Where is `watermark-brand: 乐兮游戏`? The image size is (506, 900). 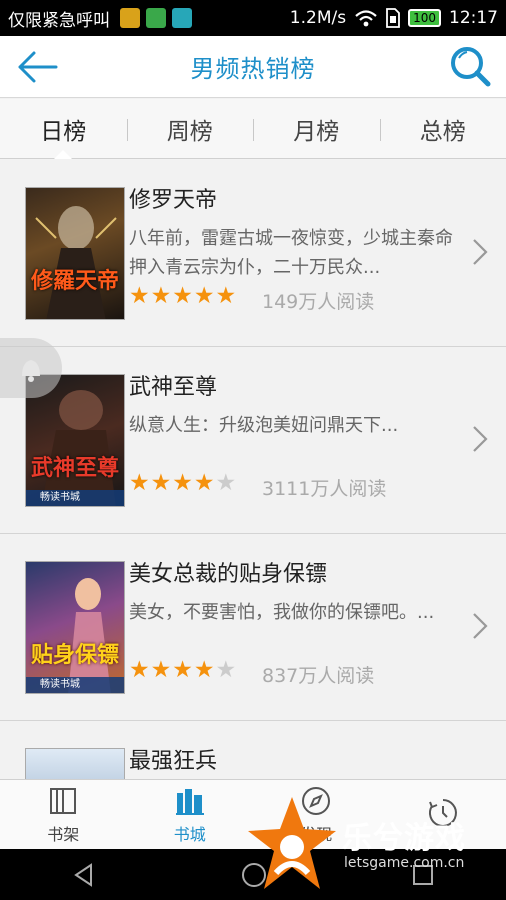
watermark-brand: 乐兮游戏 is located at coordinates (404, 838).